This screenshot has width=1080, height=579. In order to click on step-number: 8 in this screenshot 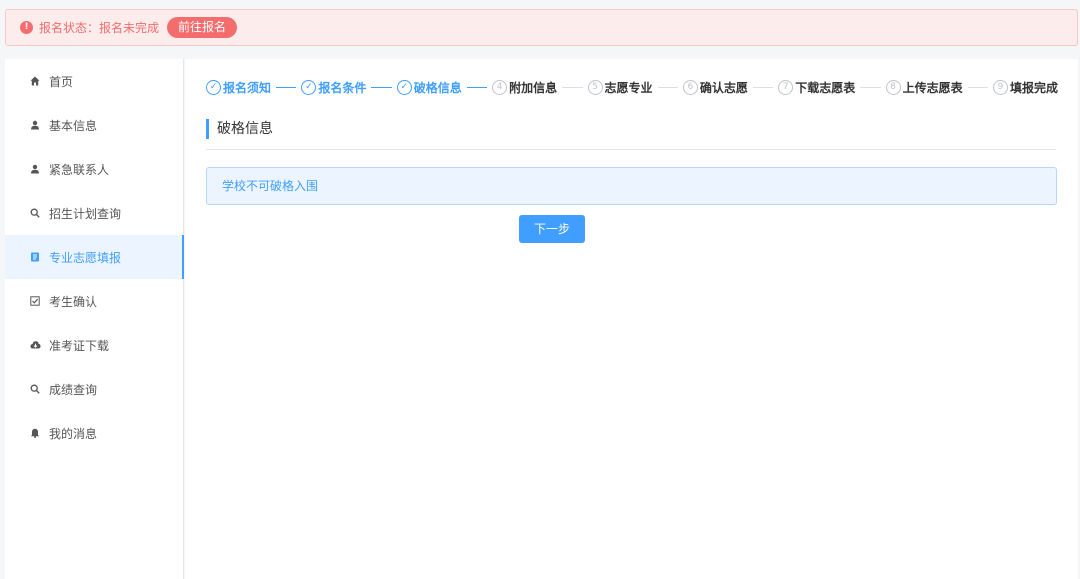, I will do `click(893, 87)`.